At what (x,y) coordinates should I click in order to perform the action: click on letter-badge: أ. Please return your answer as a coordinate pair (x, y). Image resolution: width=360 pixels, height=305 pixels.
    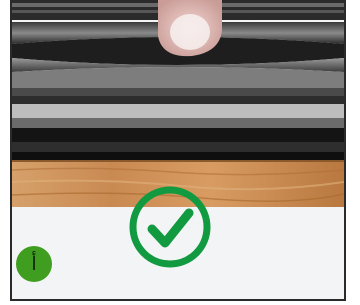
    Looking at the image, I should click on (34, 264).